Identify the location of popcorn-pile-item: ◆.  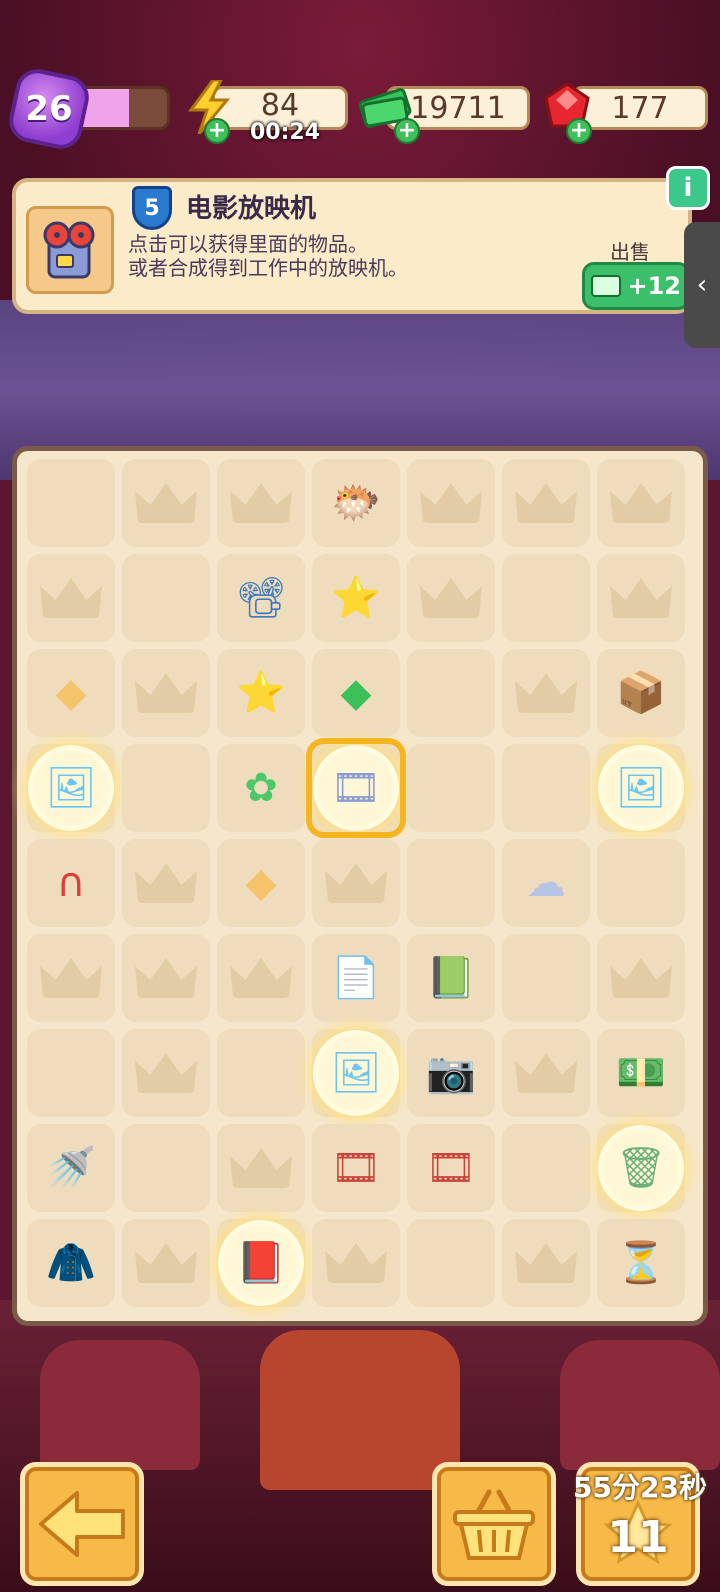
(261, 883).